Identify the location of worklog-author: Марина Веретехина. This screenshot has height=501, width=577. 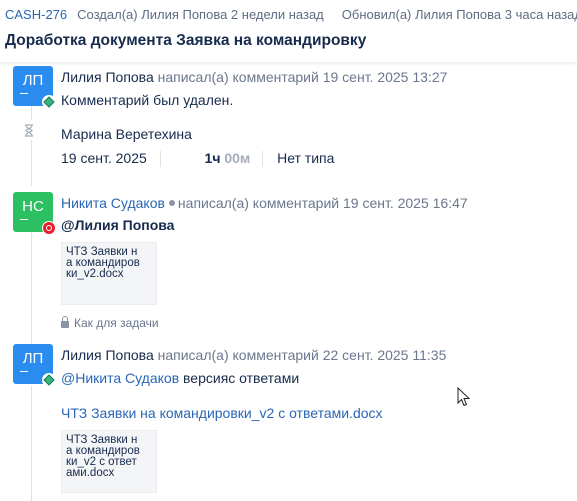
(126, 134).